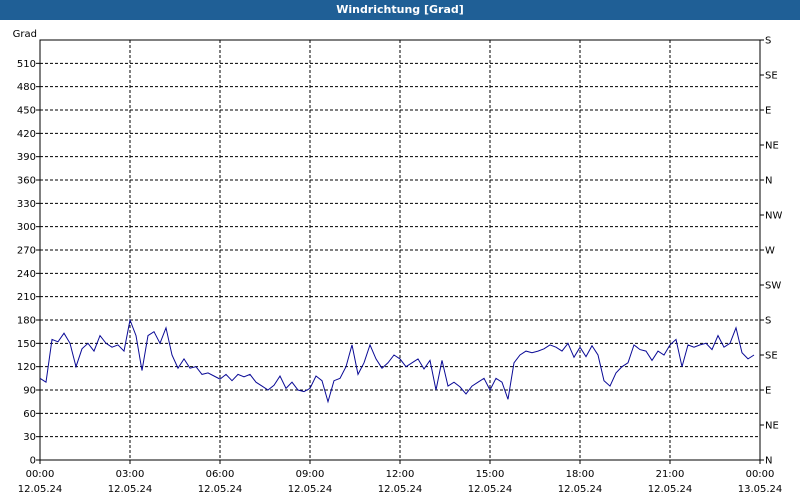 The height and width of the screenshot is (500, 800). What do you see at coordinates (26, 204) in the screenshot?
I see `y-tick-label: 330` at bounding box center [26, 204].